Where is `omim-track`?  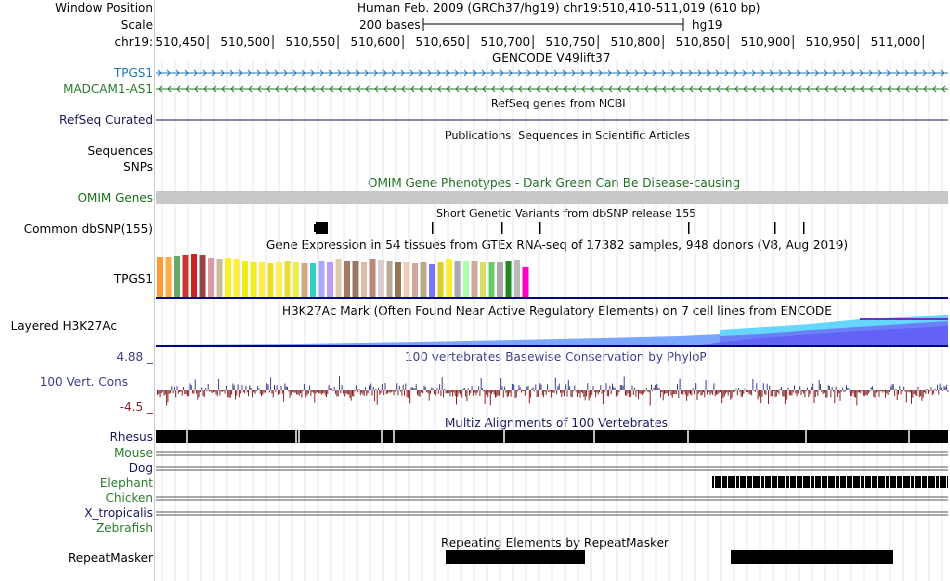
omim-track is located at coordinates (552, 197).